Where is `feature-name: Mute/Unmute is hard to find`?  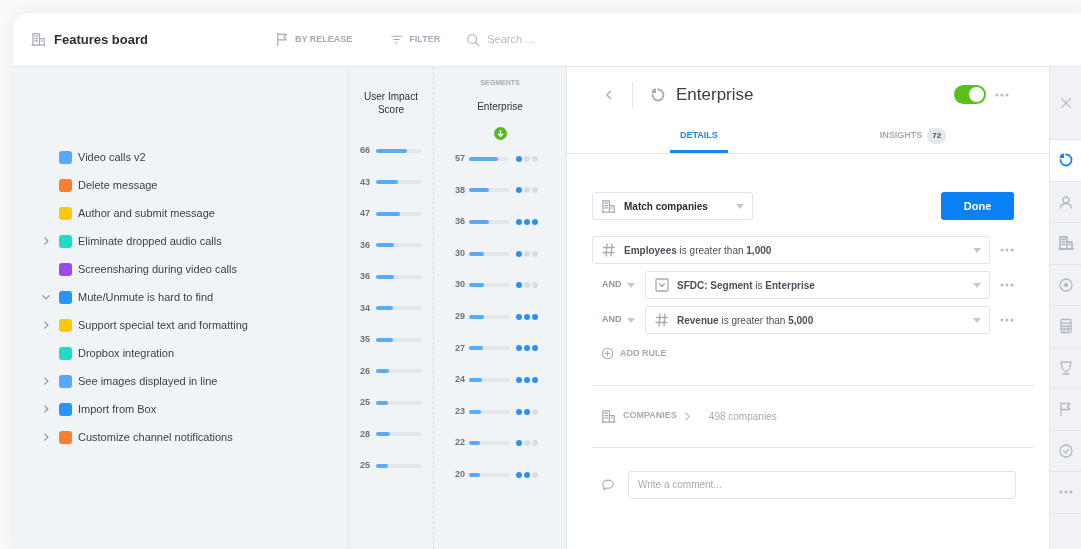 feature-name: Mute/Unmute is hard to find is located at coordinates (146, 297).